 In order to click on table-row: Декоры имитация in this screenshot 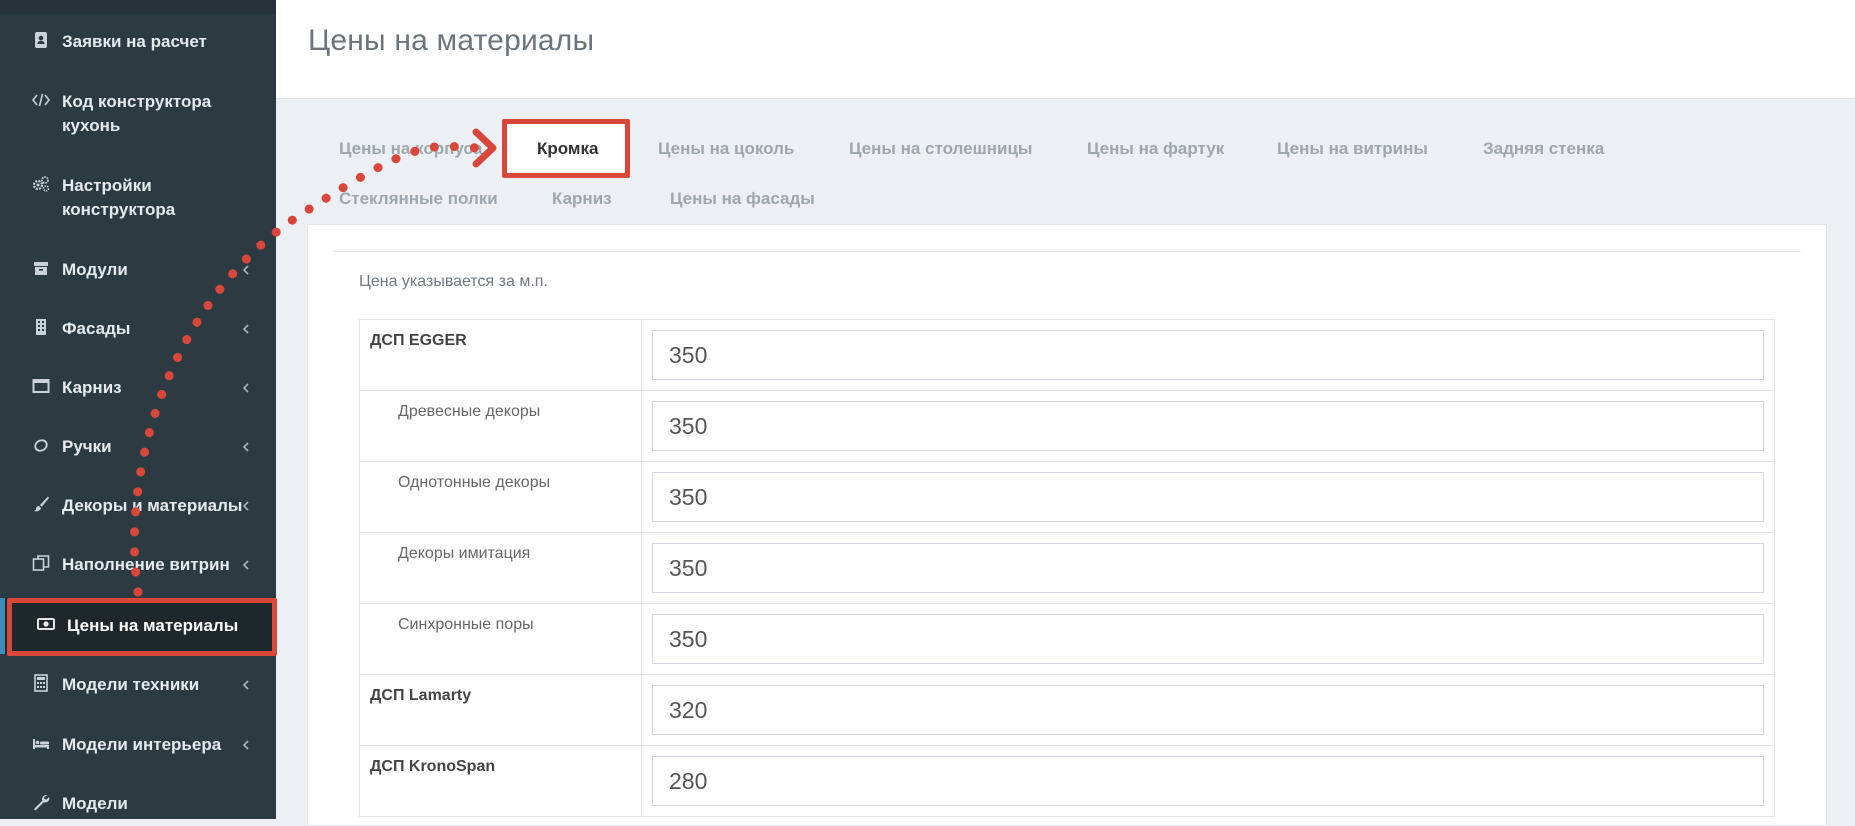, I will do `click(1067, 568)`.